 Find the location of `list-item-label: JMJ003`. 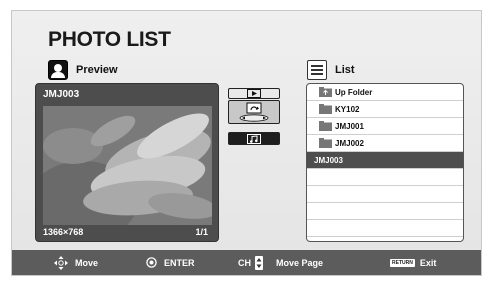

list-item-label: JMJ003 is located at coordinates (328, 160).